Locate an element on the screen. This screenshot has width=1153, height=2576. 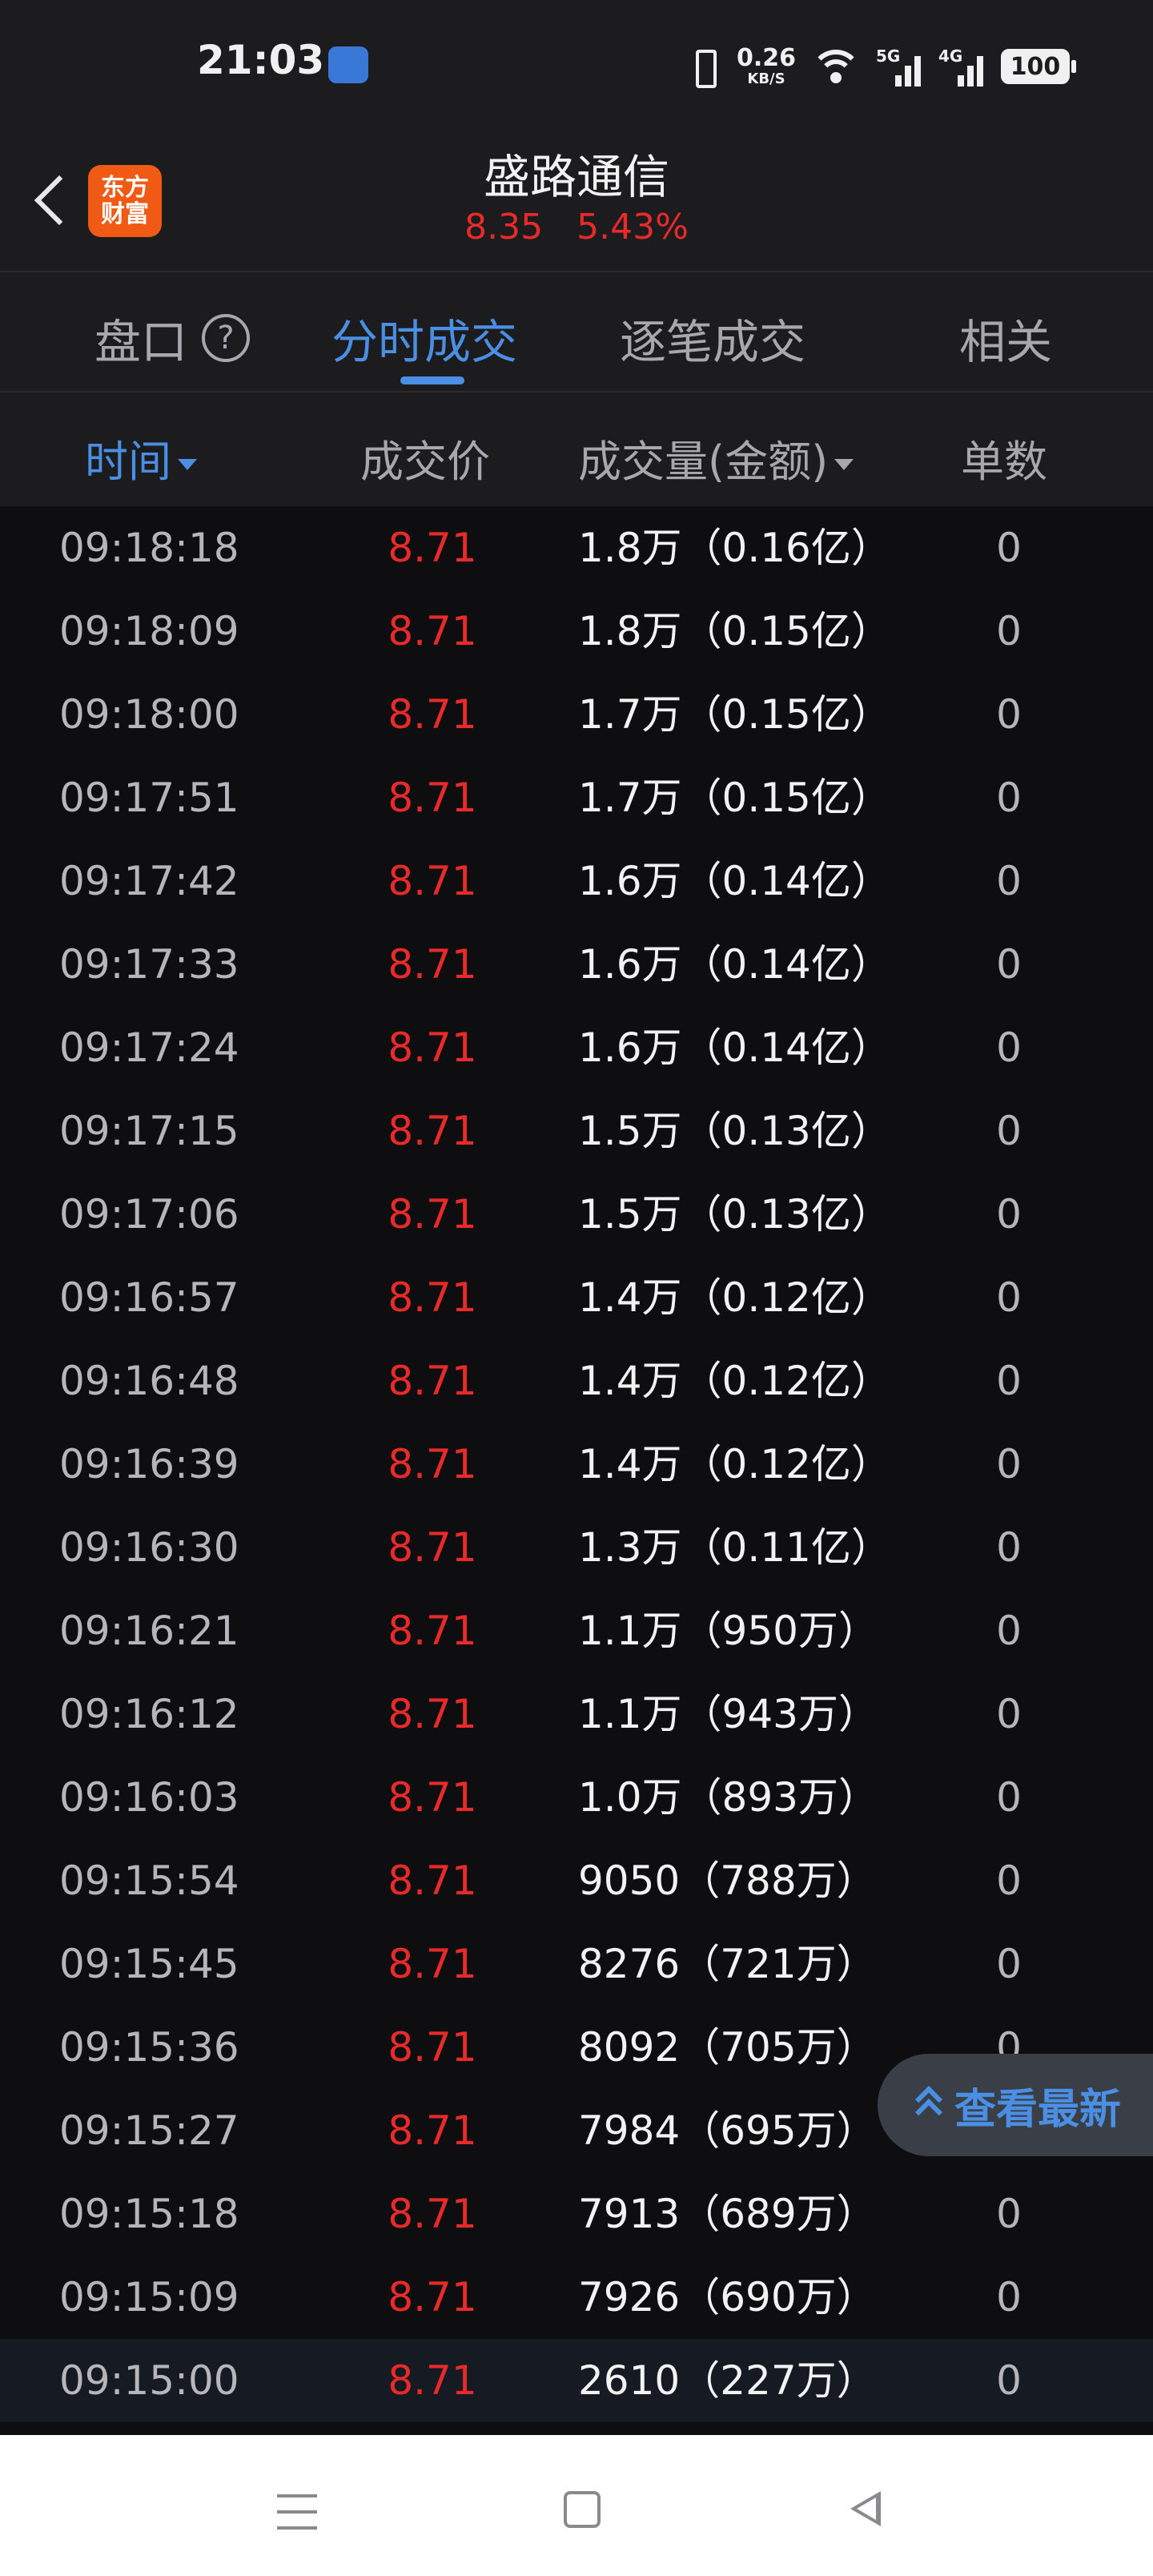
active-tab-indicator is located at coordinates (432, 380).